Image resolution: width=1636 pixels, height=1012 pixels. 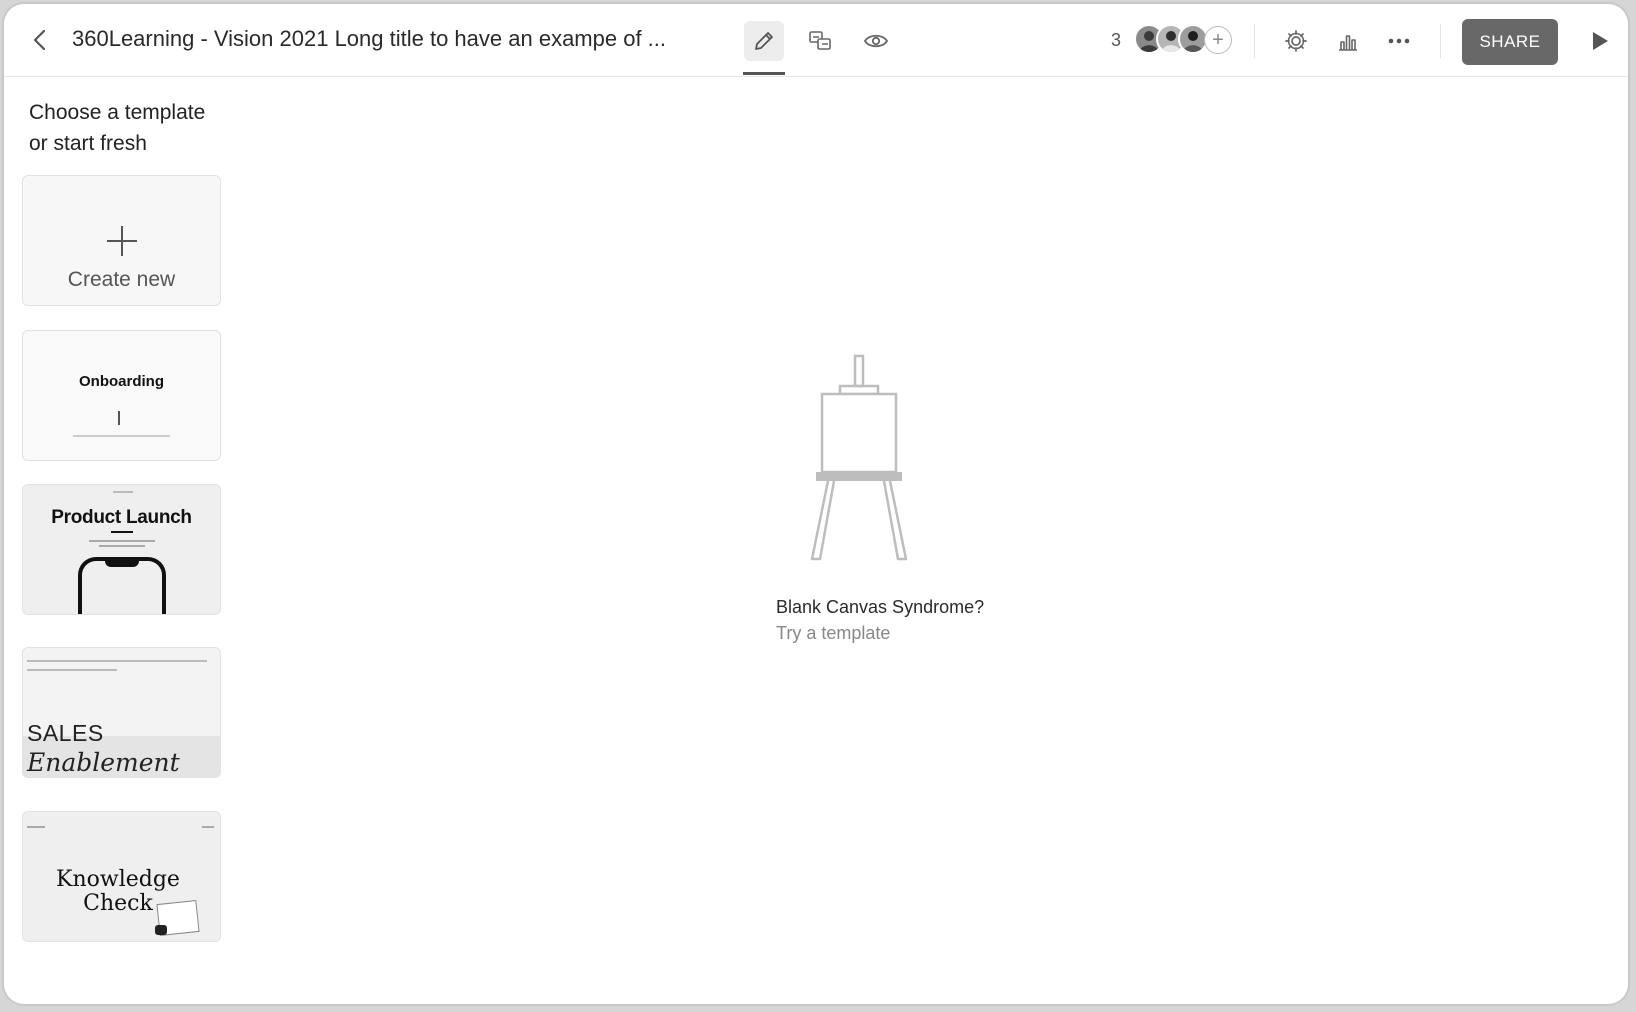 I want to click on person-icon, so click(x=1193, y=41).